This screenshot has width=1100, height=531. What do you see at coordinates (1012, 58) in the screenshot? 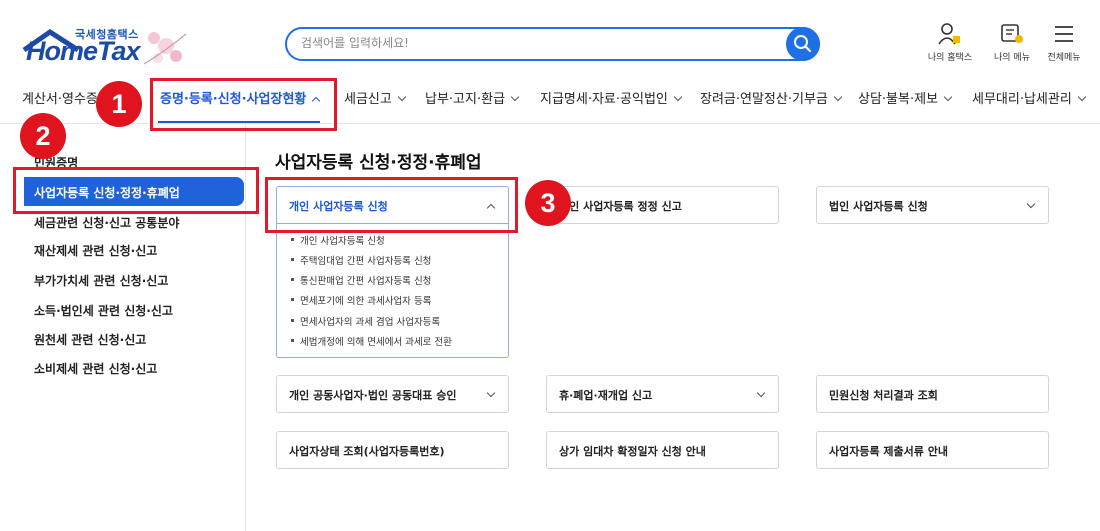
I see `my-menu-label: 나의 메뉴` at bounding box center [1012, 58].